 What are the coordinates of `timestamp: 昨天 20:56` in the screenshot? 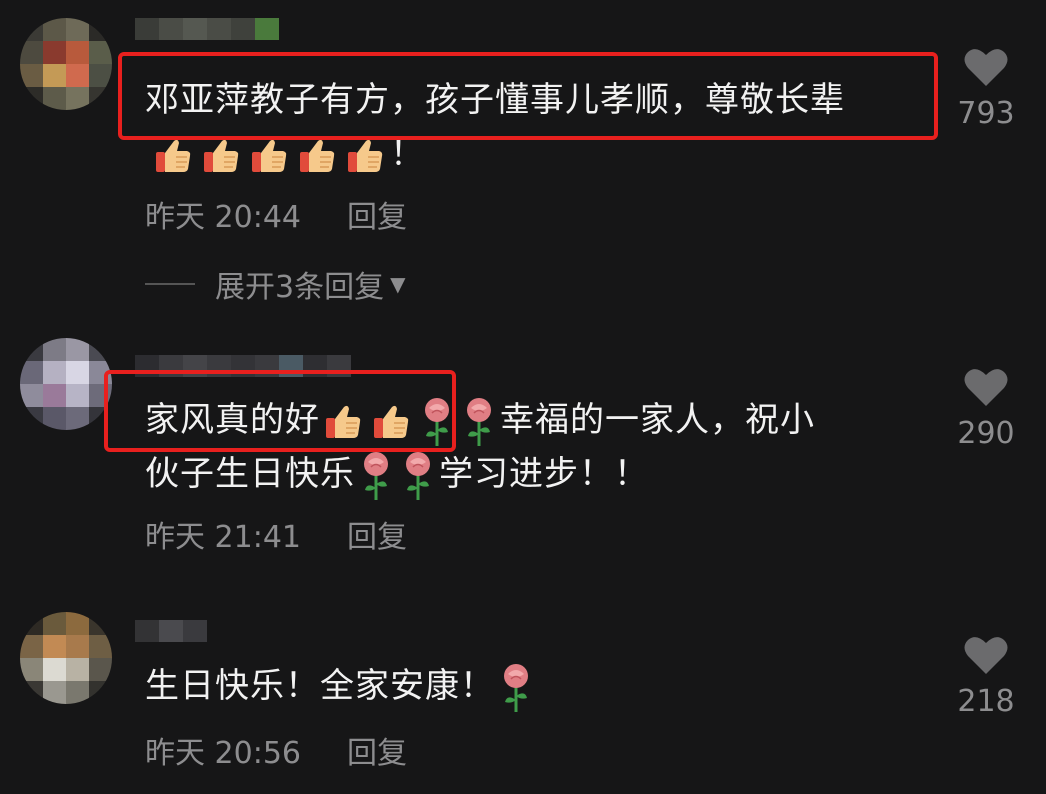 It's located at (223, 753).